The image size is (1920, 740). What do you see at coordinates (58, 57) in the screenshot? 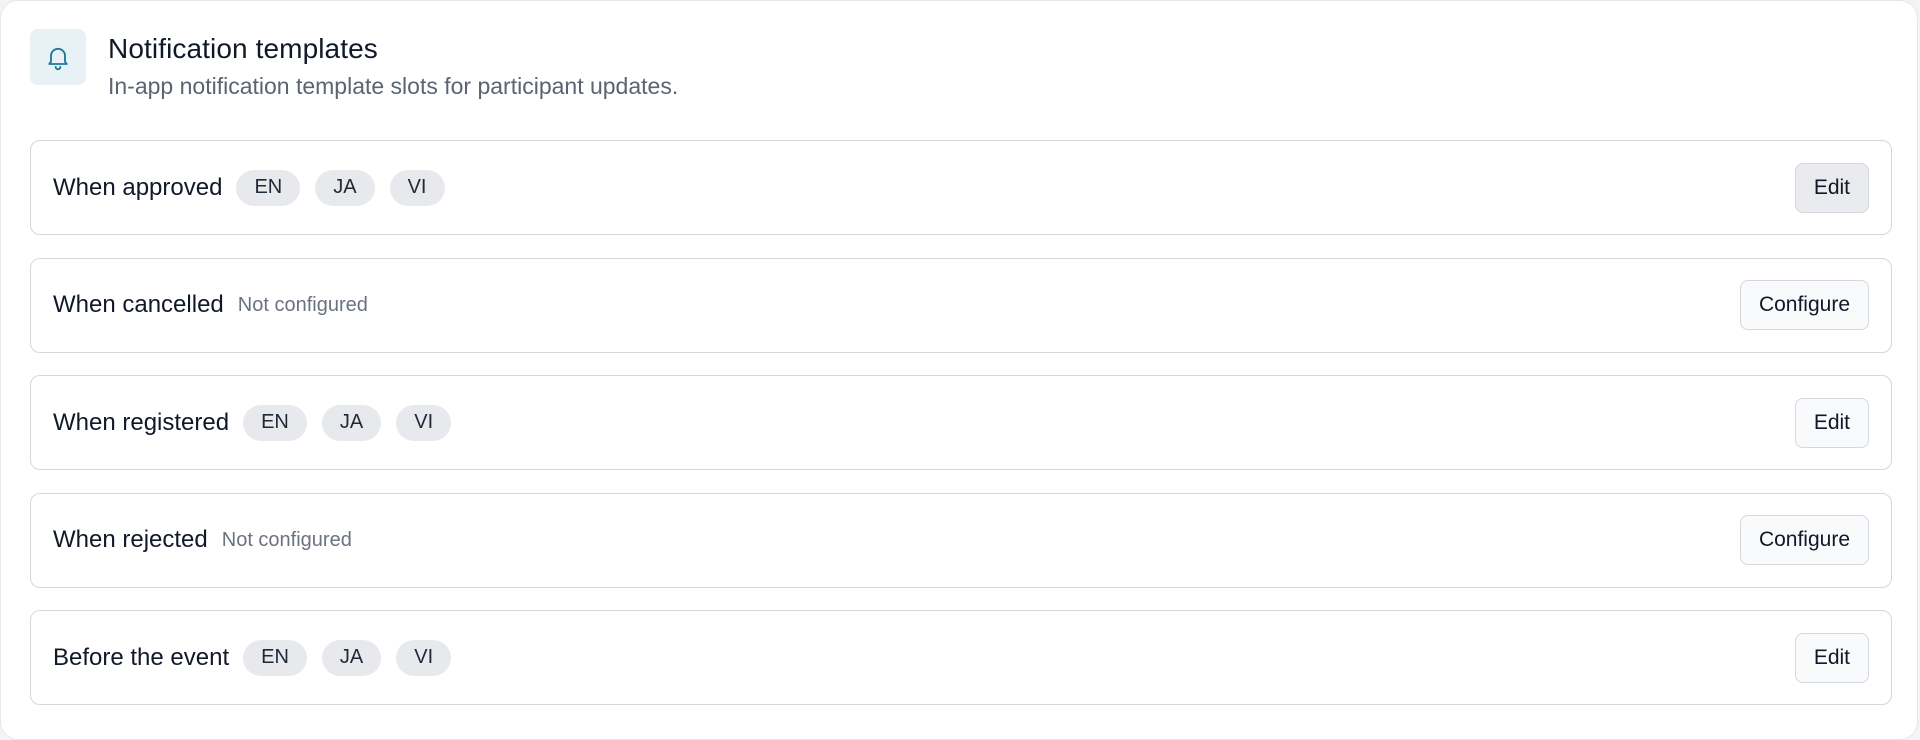
I see `bell-icon` at bounding box center [58, 57].